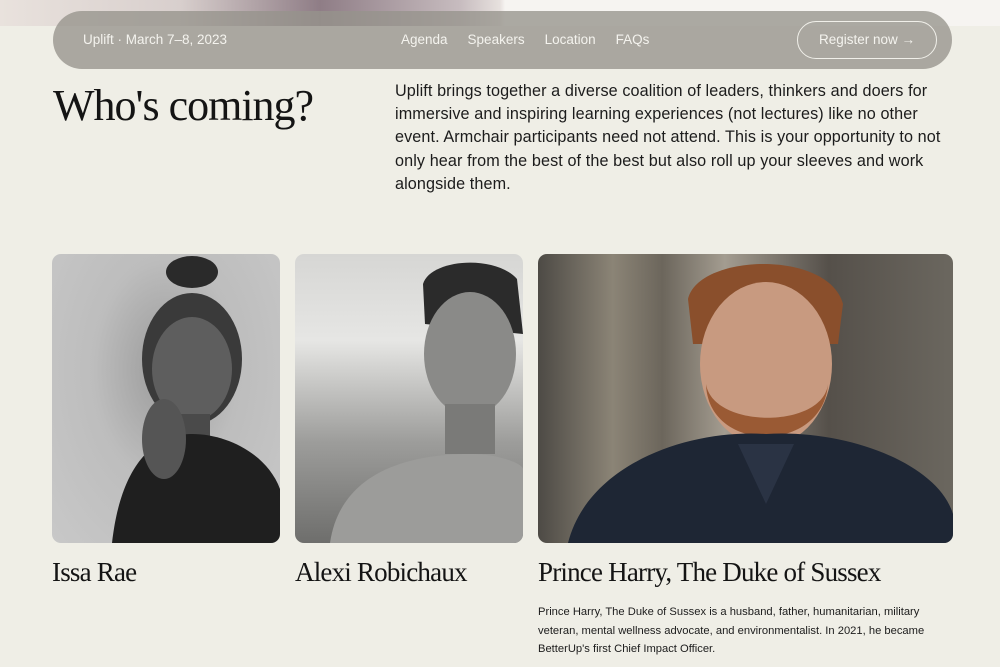 The width and height of the screenshot is (1000, 667). What do you see at coordinates (94, 572) in the screenshot?
I see `speaker-name-issa-rae: Issa Rae` at bounding box center [94, 572].